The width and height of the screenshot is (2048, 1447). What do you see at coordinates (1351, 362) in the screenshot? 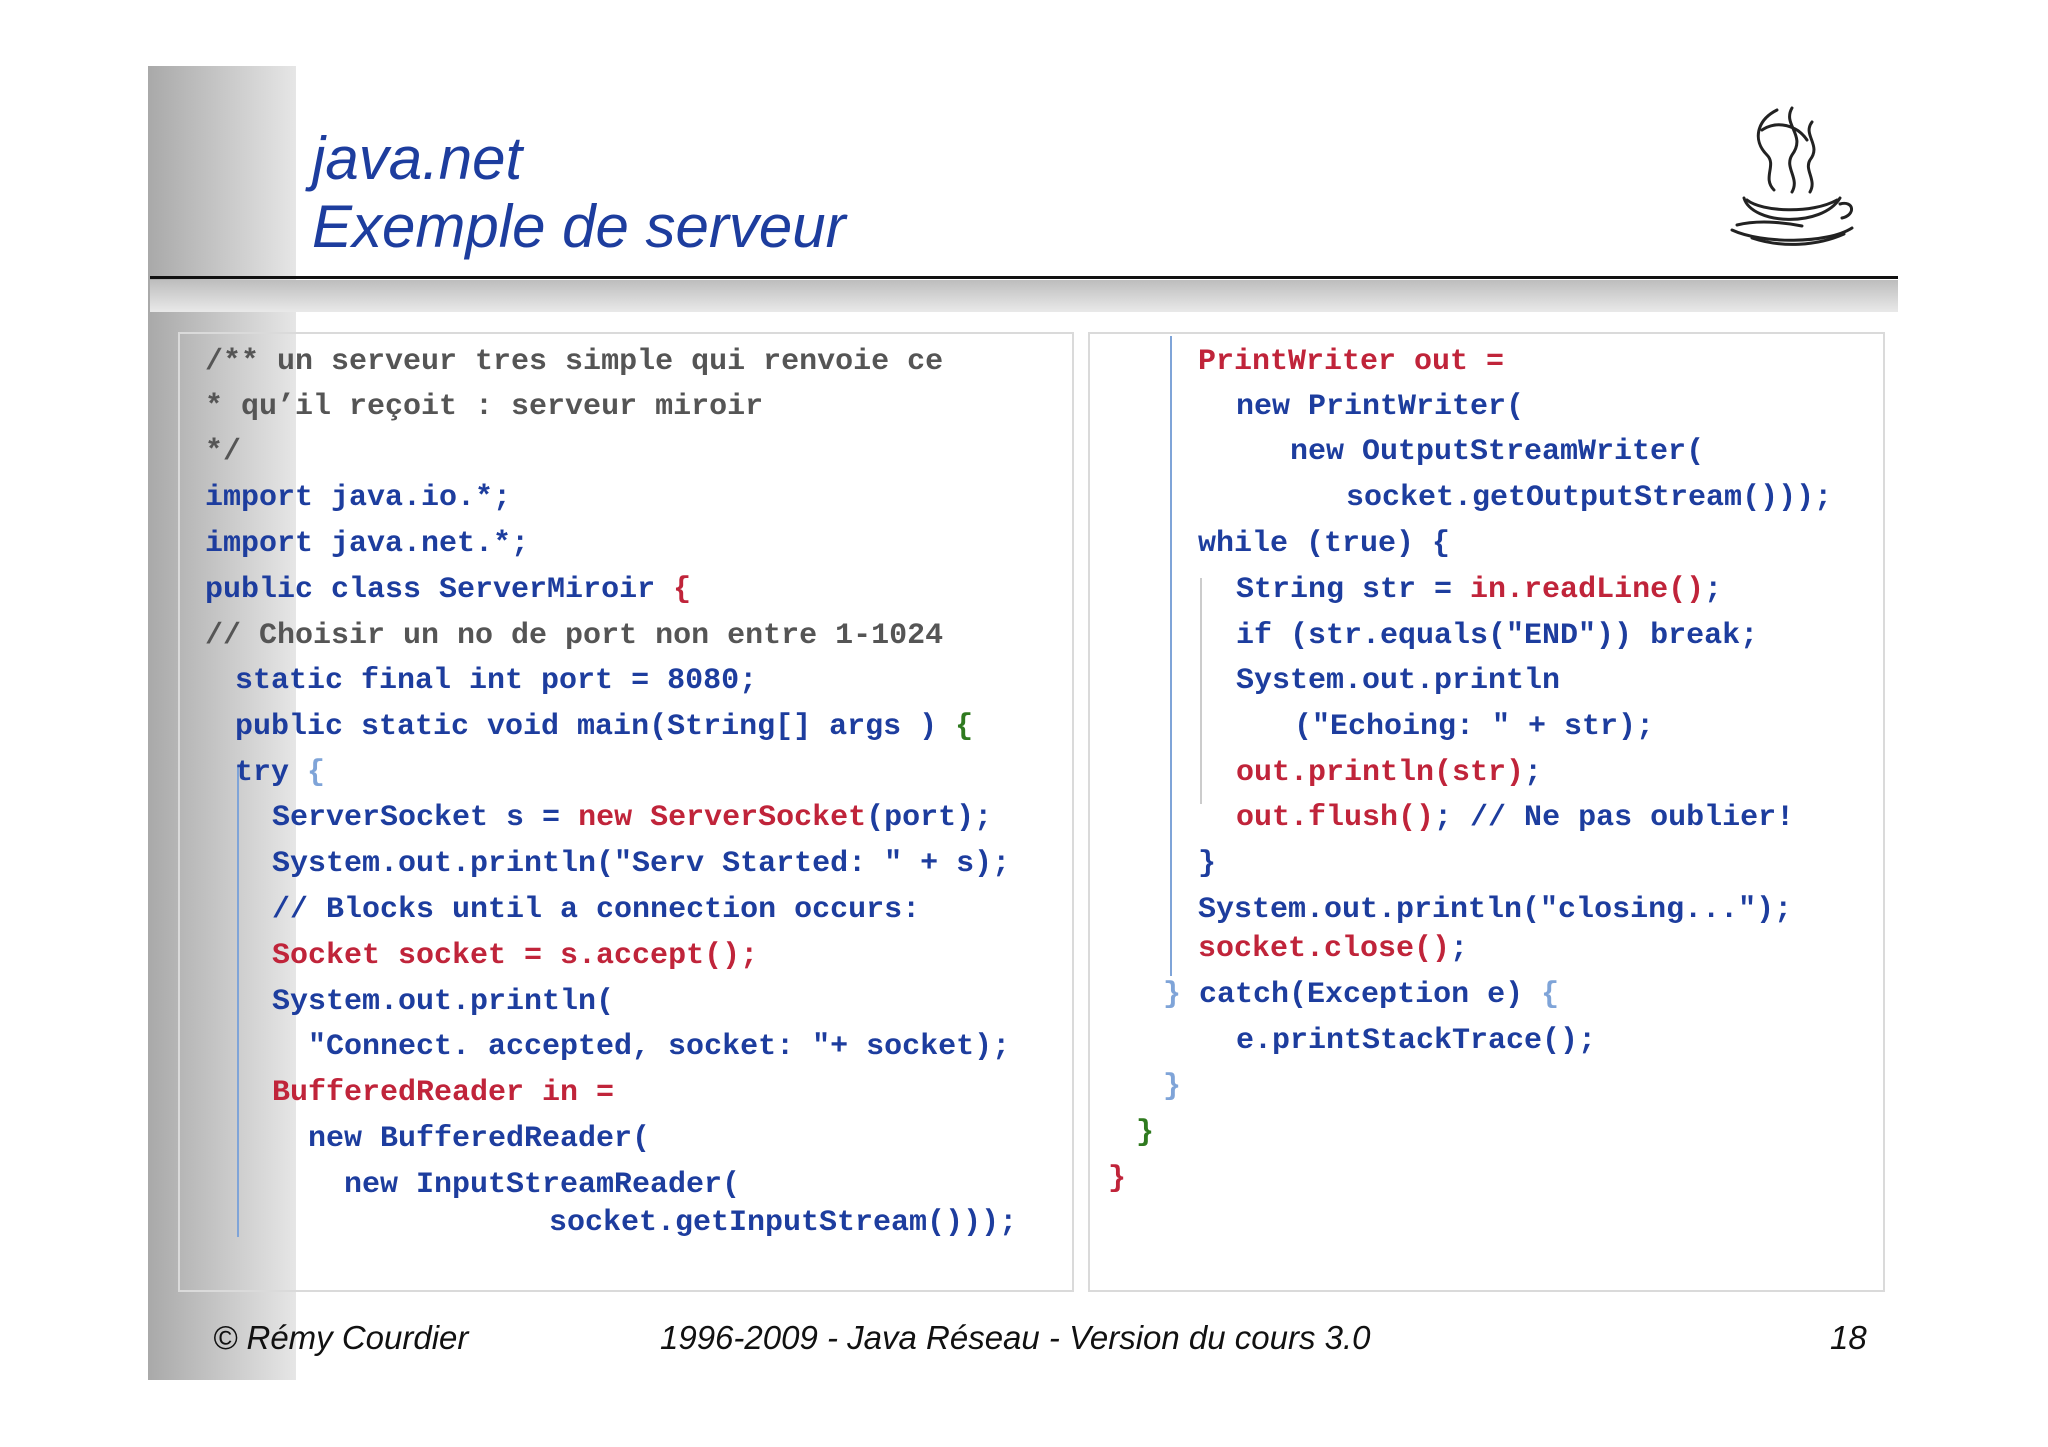
I see `code-line: PrintWriter out =` at bounding box center [1351, 362].